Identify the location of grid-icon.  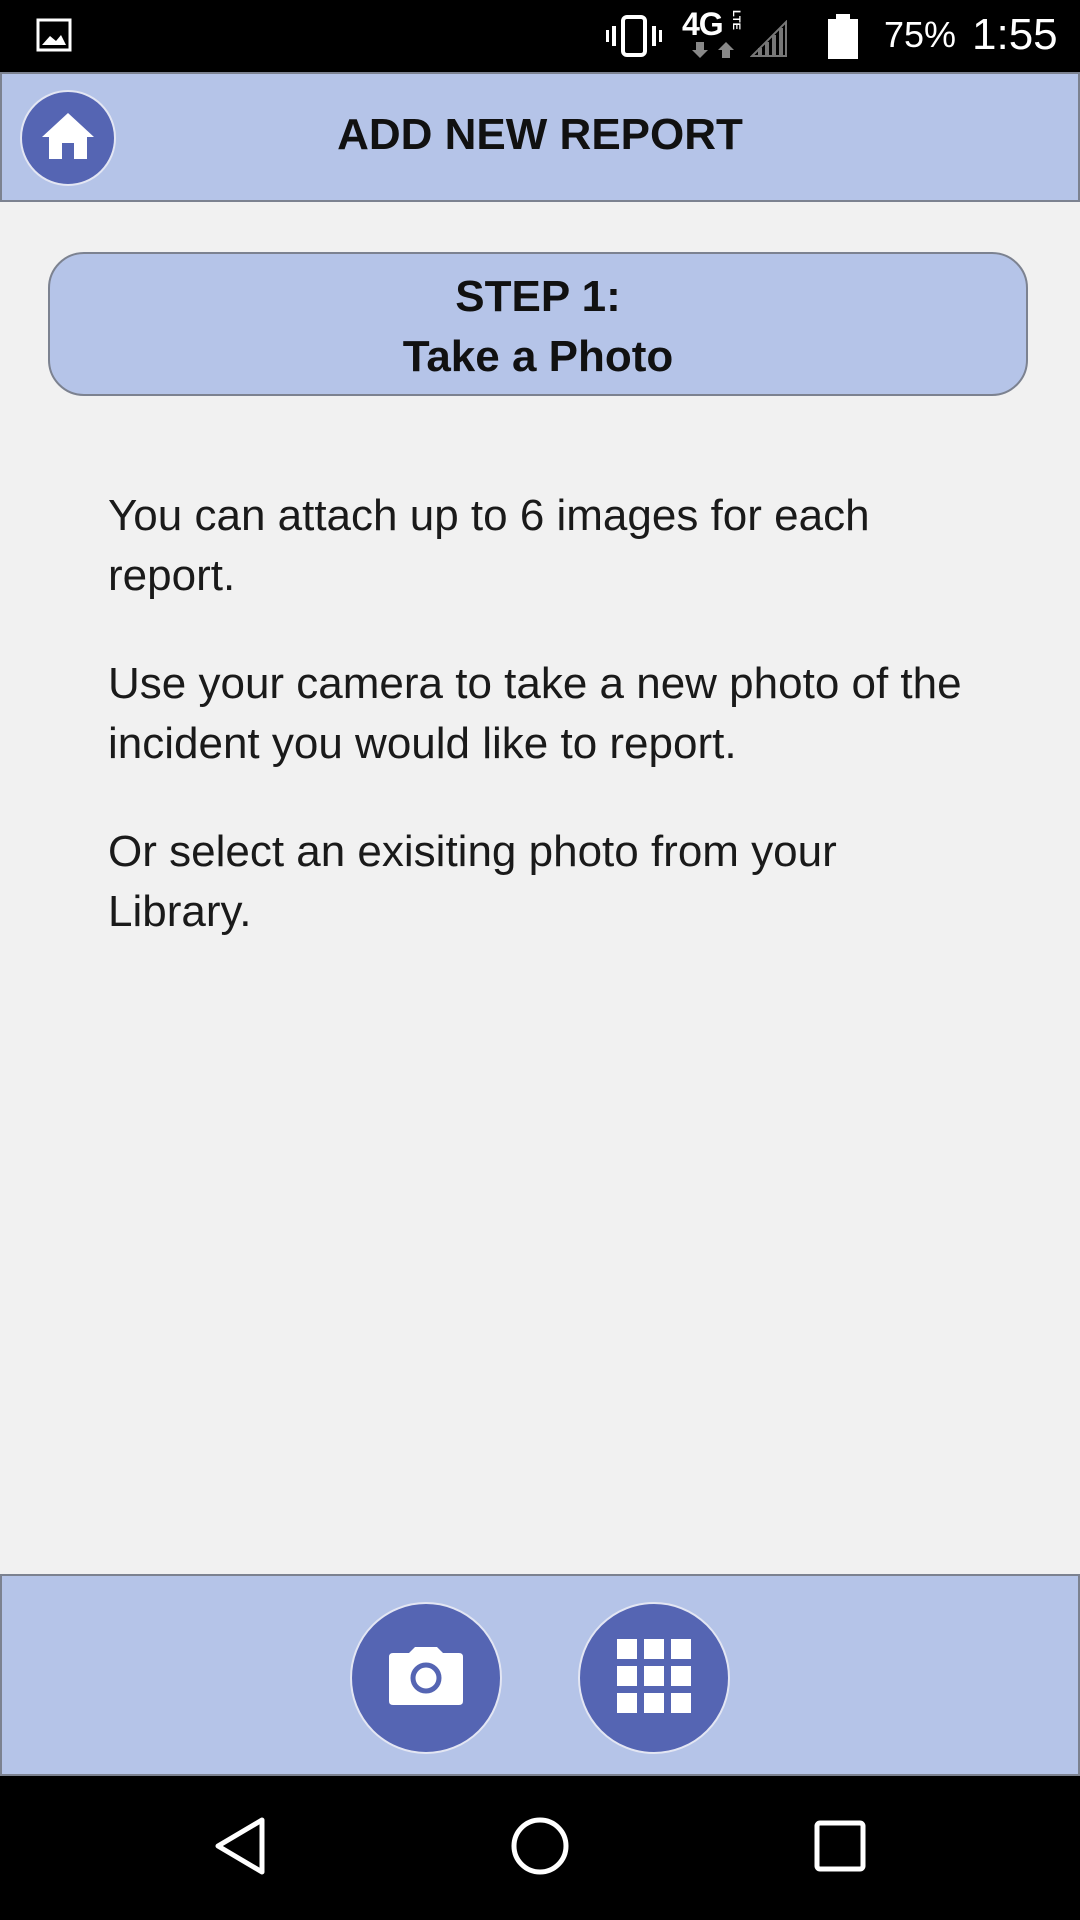
(654, 1678).